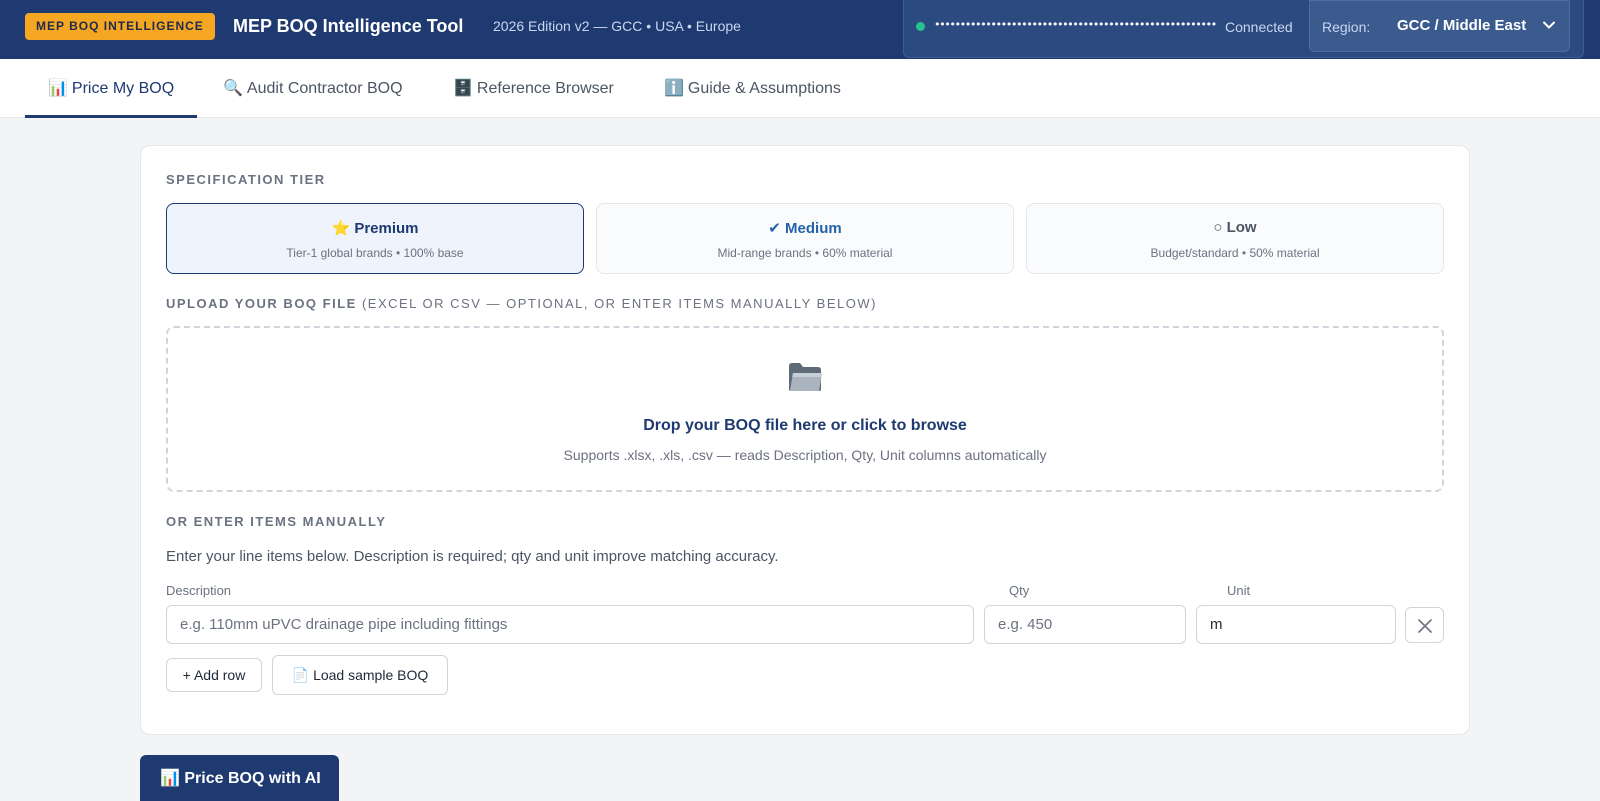 Image resolution: width=1600 pixels, height=801 pixels. What do you see at coordinates (1235, 253) in the screenshot?
I see `tier-desc: Budget/standard • 50% material` at bounding box center [1235, 253].